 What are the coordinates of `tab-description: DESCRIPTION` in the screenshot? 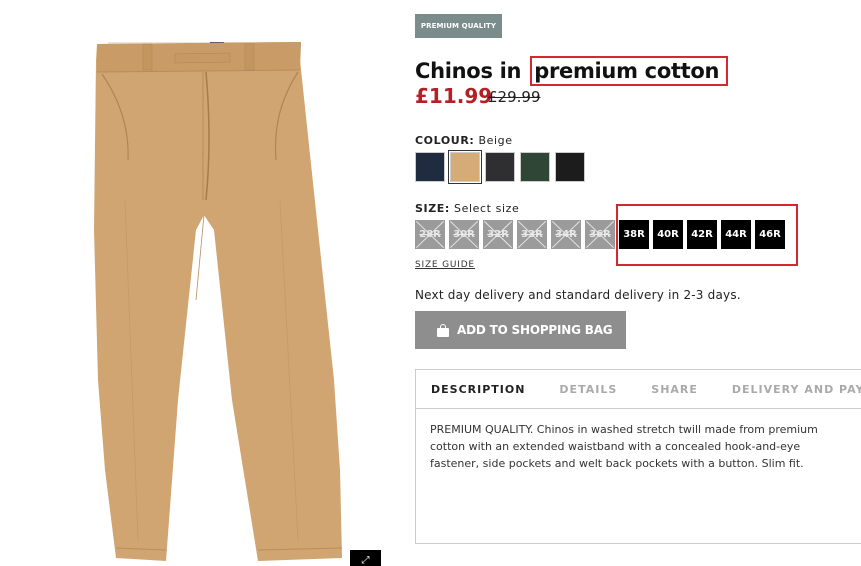 It's located at (478, 389).